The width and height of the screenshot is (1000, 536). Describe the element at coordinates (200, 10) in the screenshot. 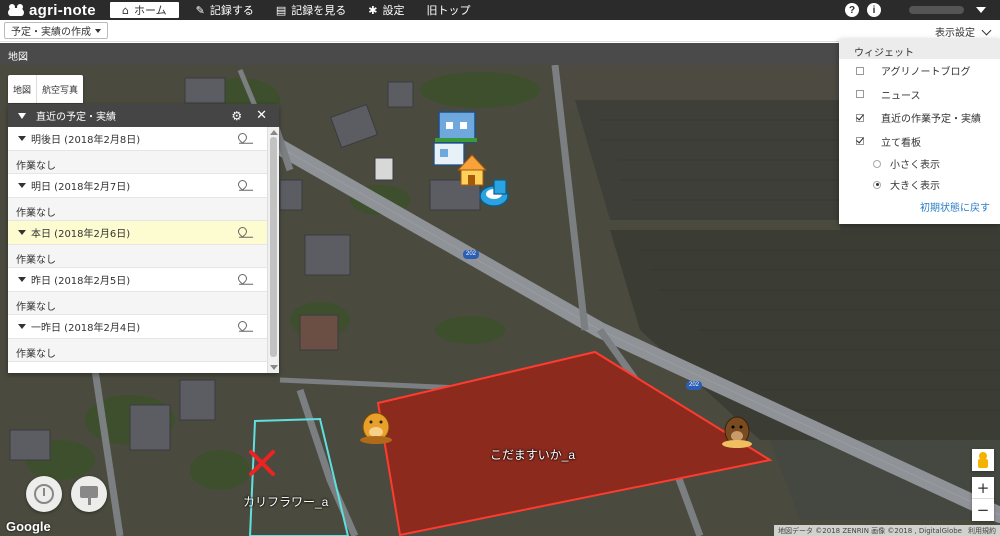

I see `pencil-icon: ✎` at that location.